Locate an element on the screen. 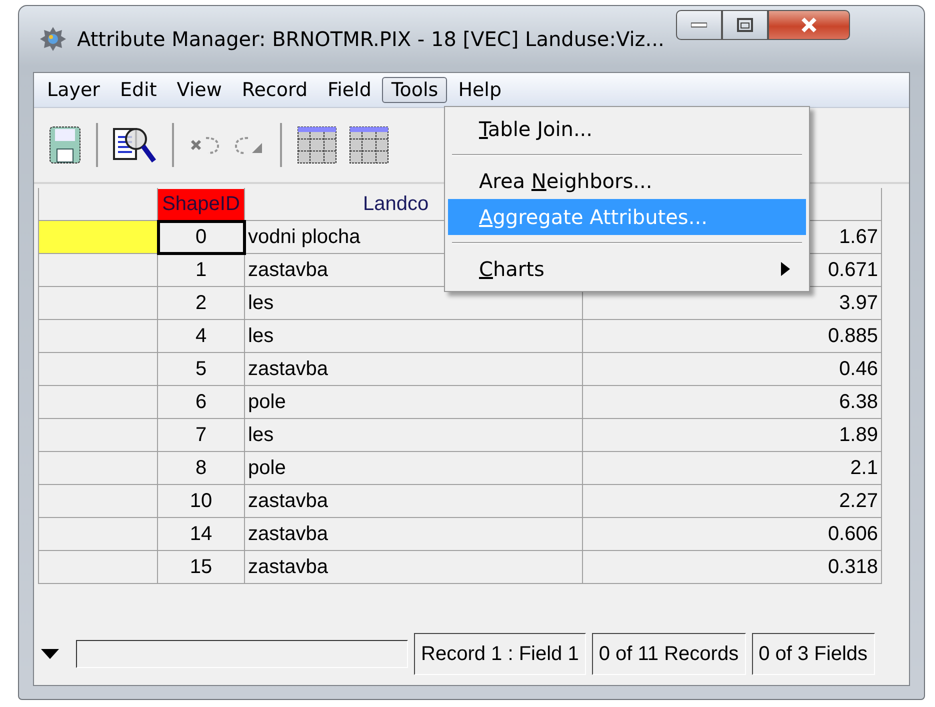 This screenshot has height=707, width=935. menu-item: Layer is located at coordinates (73, 90).